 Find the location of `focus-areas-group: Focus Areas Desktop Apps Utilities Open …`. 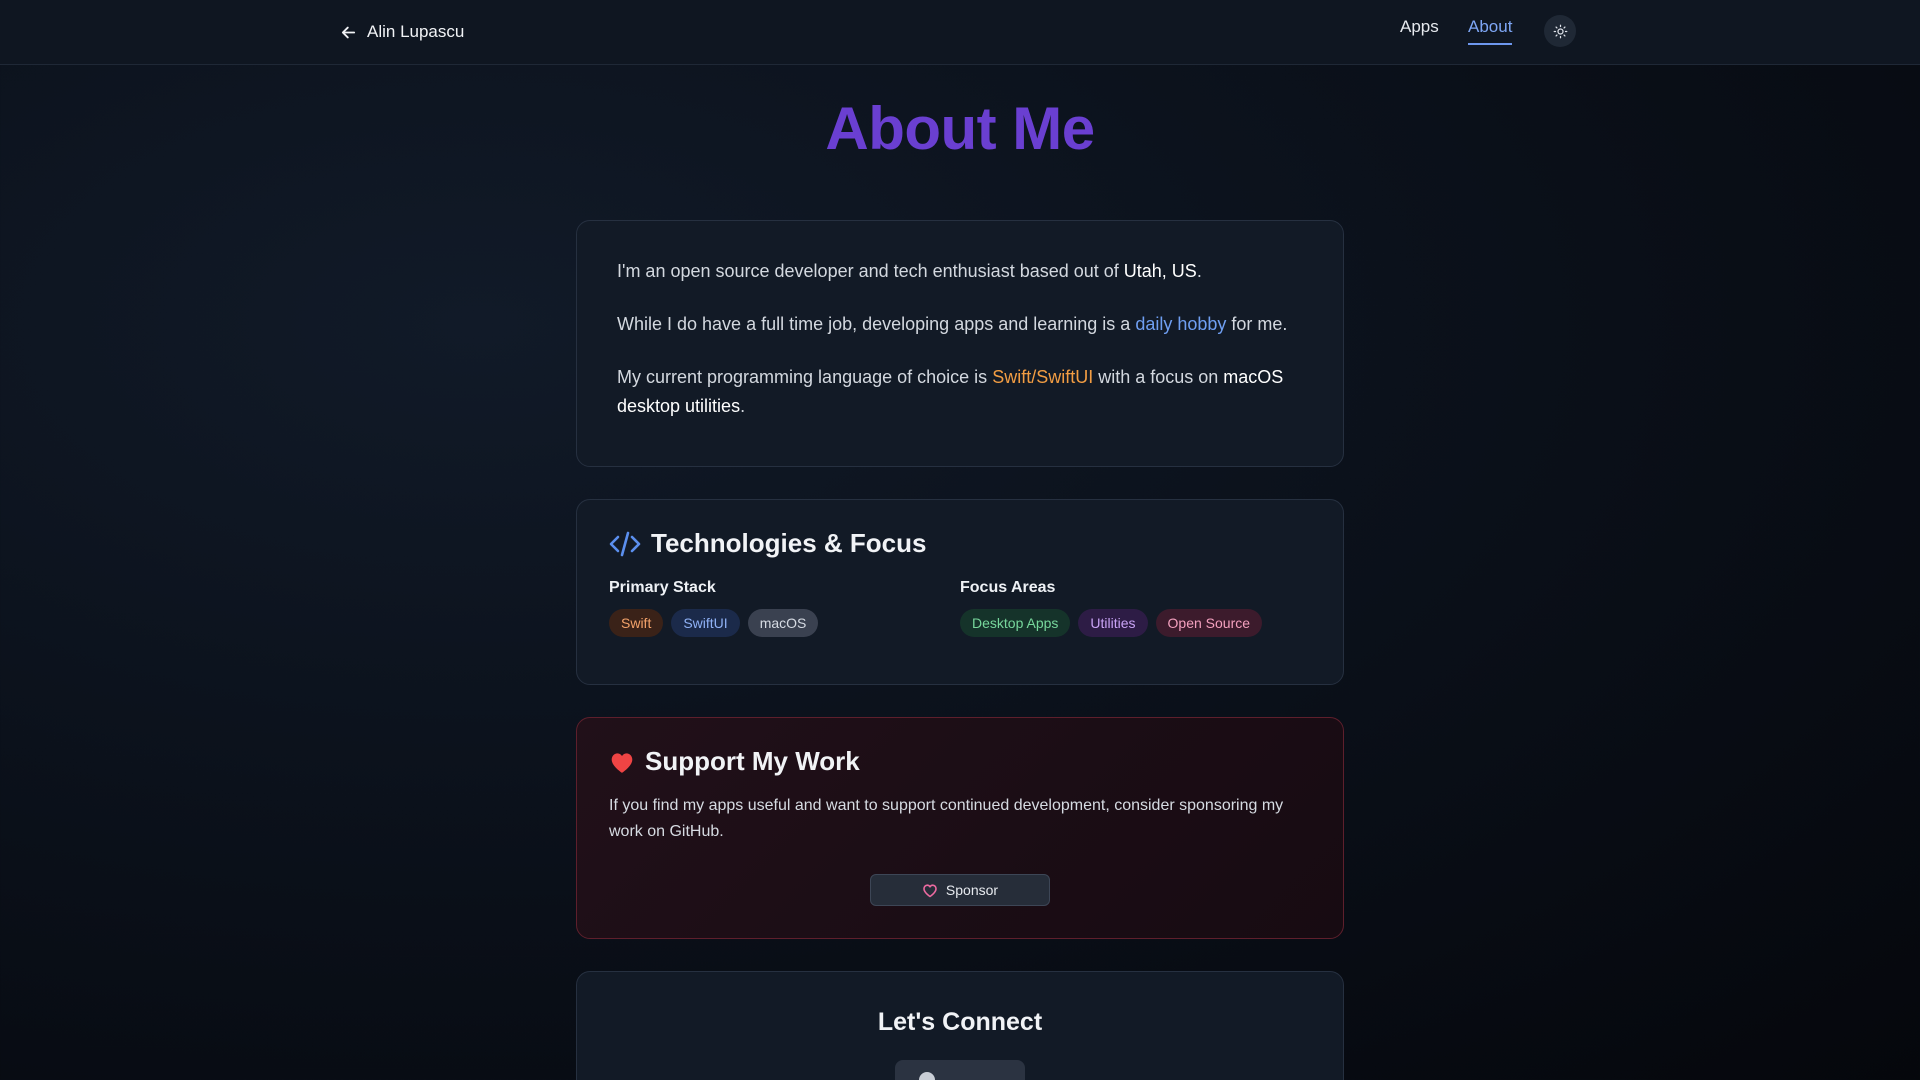

focus-areas-group: Focus Areas Desktop Apps Utilities Open … is located at coordinates (1135, 608).